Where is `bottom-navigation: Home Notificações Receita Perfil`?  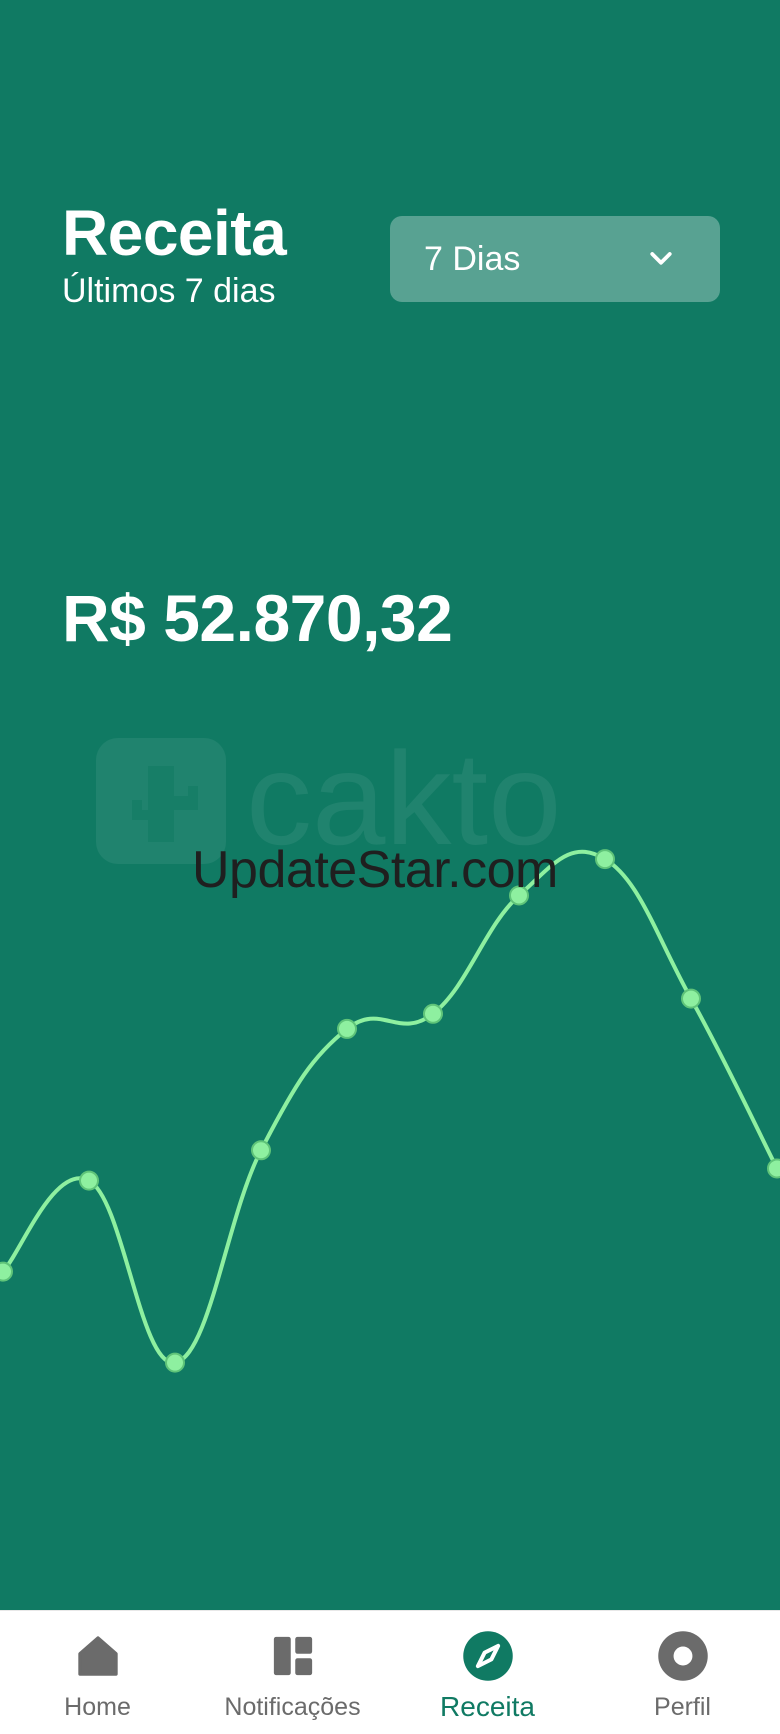 bottom-navigation: Home Notificações Receita Perfil is located at coordinates (390, 1672).